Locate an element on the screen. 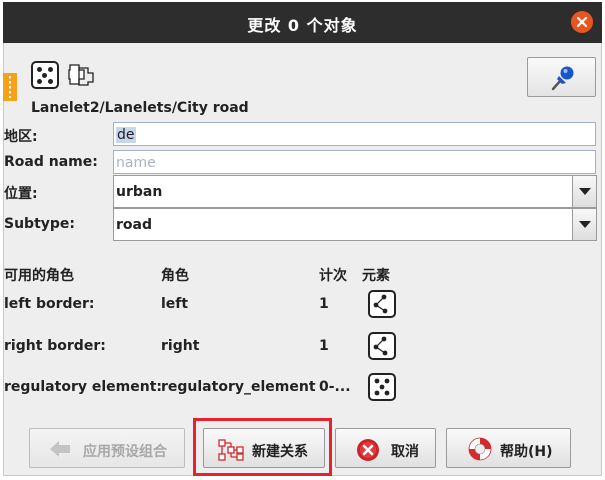 This screenshot has width=605, height=480. member-name: left border: is located at coordinates (49, 304).